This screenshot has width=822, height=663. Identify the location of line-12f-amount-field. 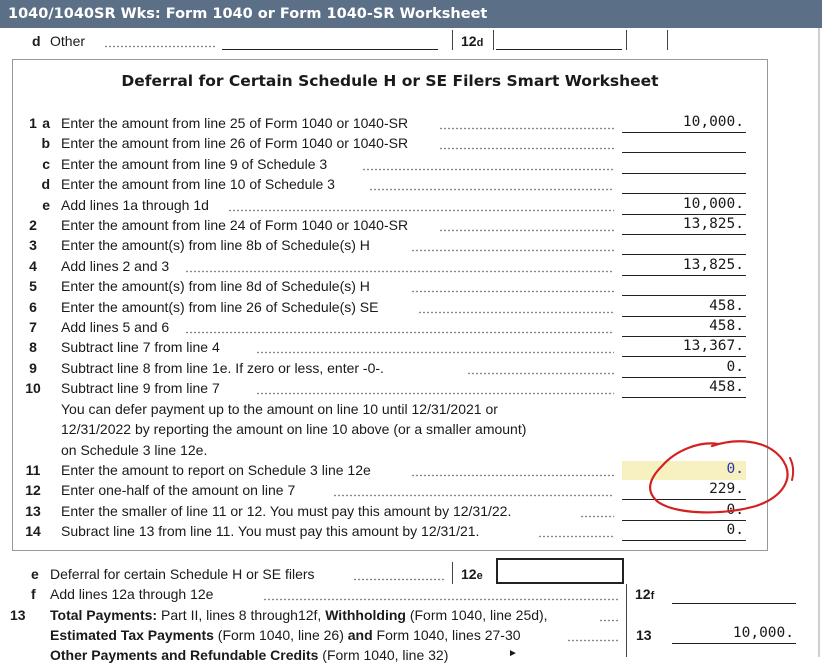
(734, 594).